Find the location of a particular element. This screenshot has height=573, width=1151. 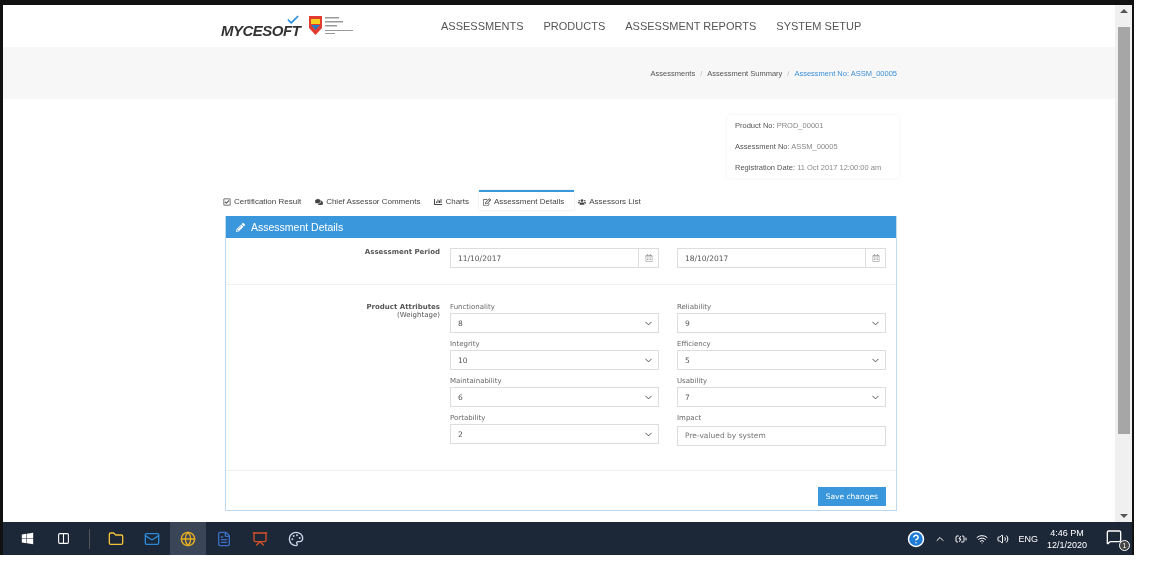

tab: Certification Result is located at coordinates (265, 200).